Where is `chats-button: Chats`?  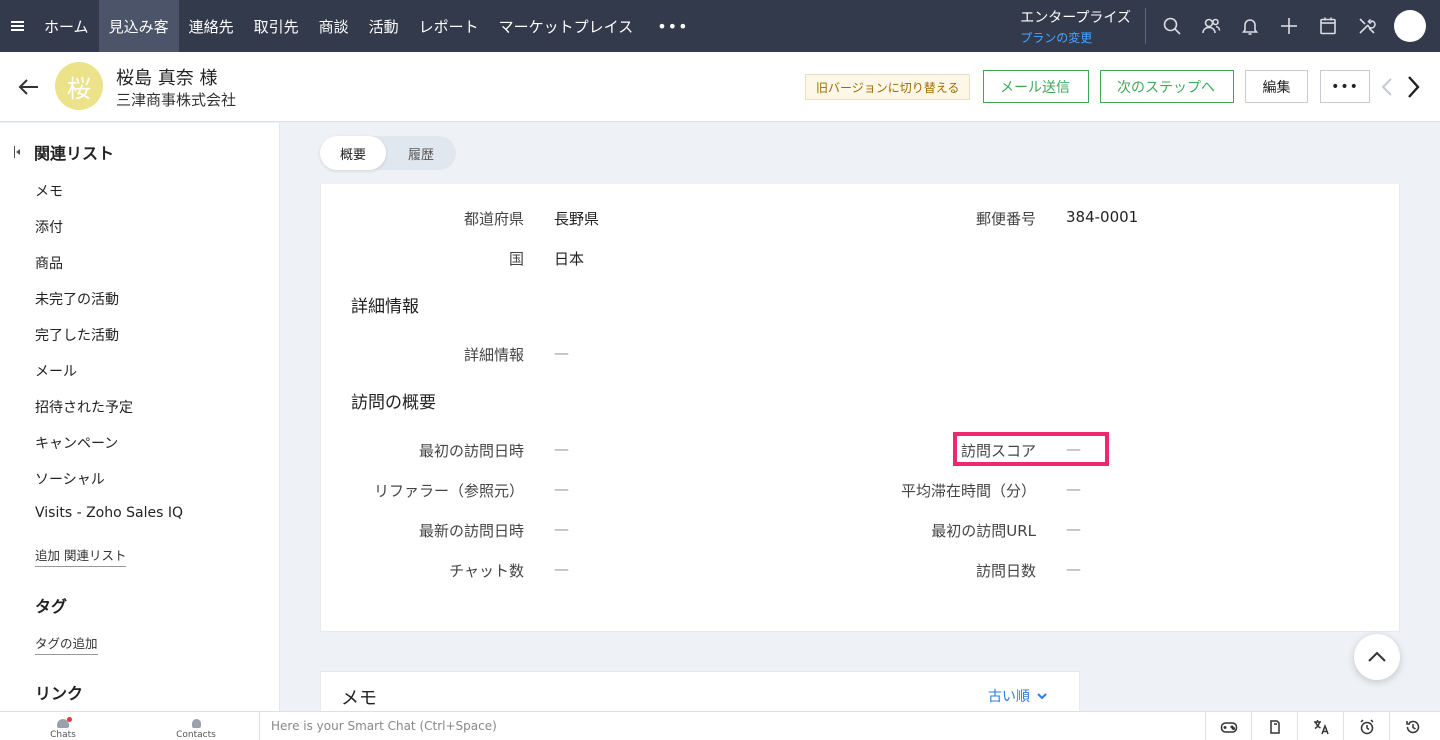 chats-button: Chats is located at coordinates (63, 726).